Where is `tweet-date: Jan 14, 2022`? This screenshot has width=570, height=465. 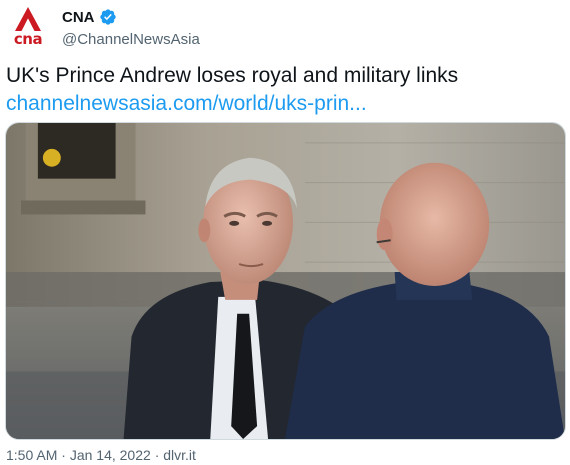 tweet-date: Jan 14, 2022 is located at coordinates (110, 455).